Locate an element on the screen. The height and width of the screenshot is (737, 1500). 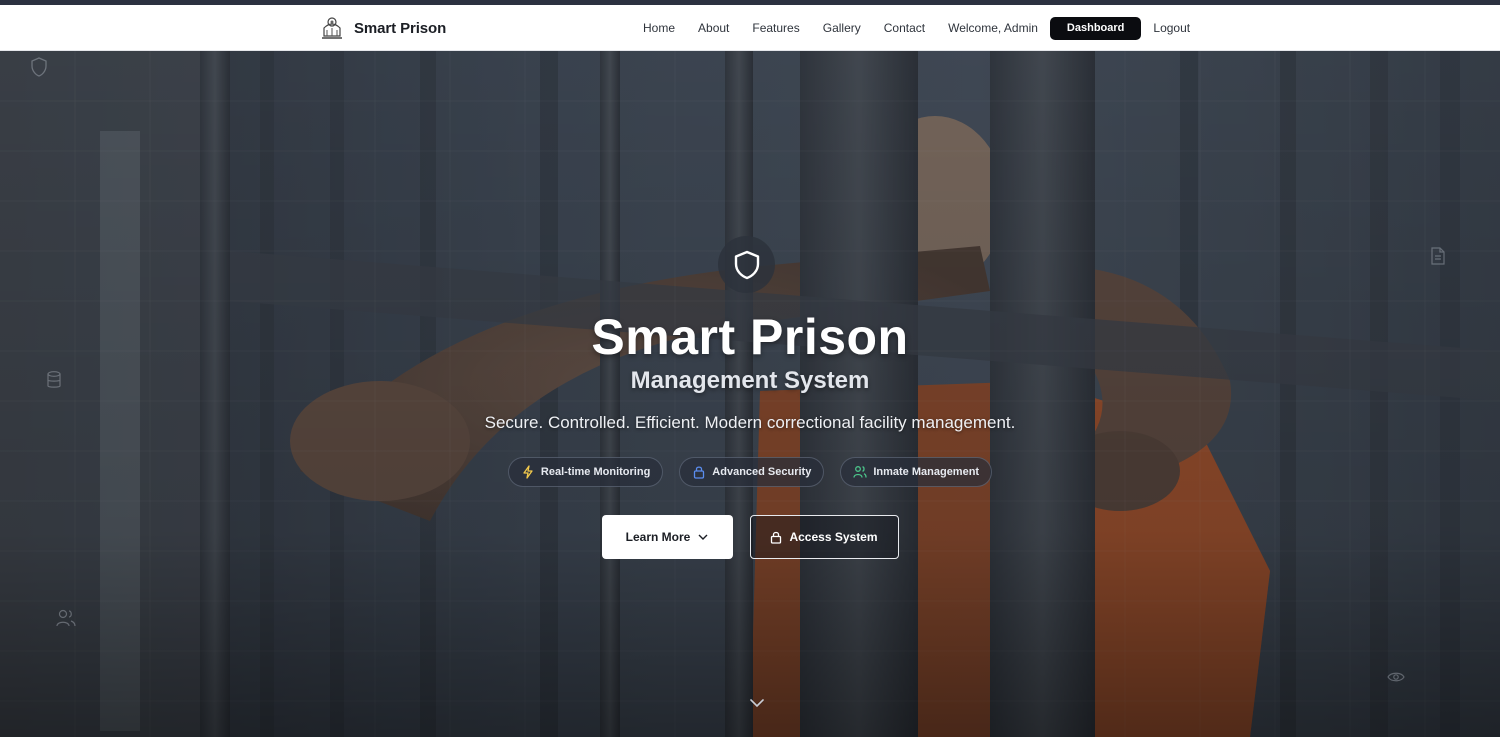
hero-shield-badge is located at coordinates (746, 264).